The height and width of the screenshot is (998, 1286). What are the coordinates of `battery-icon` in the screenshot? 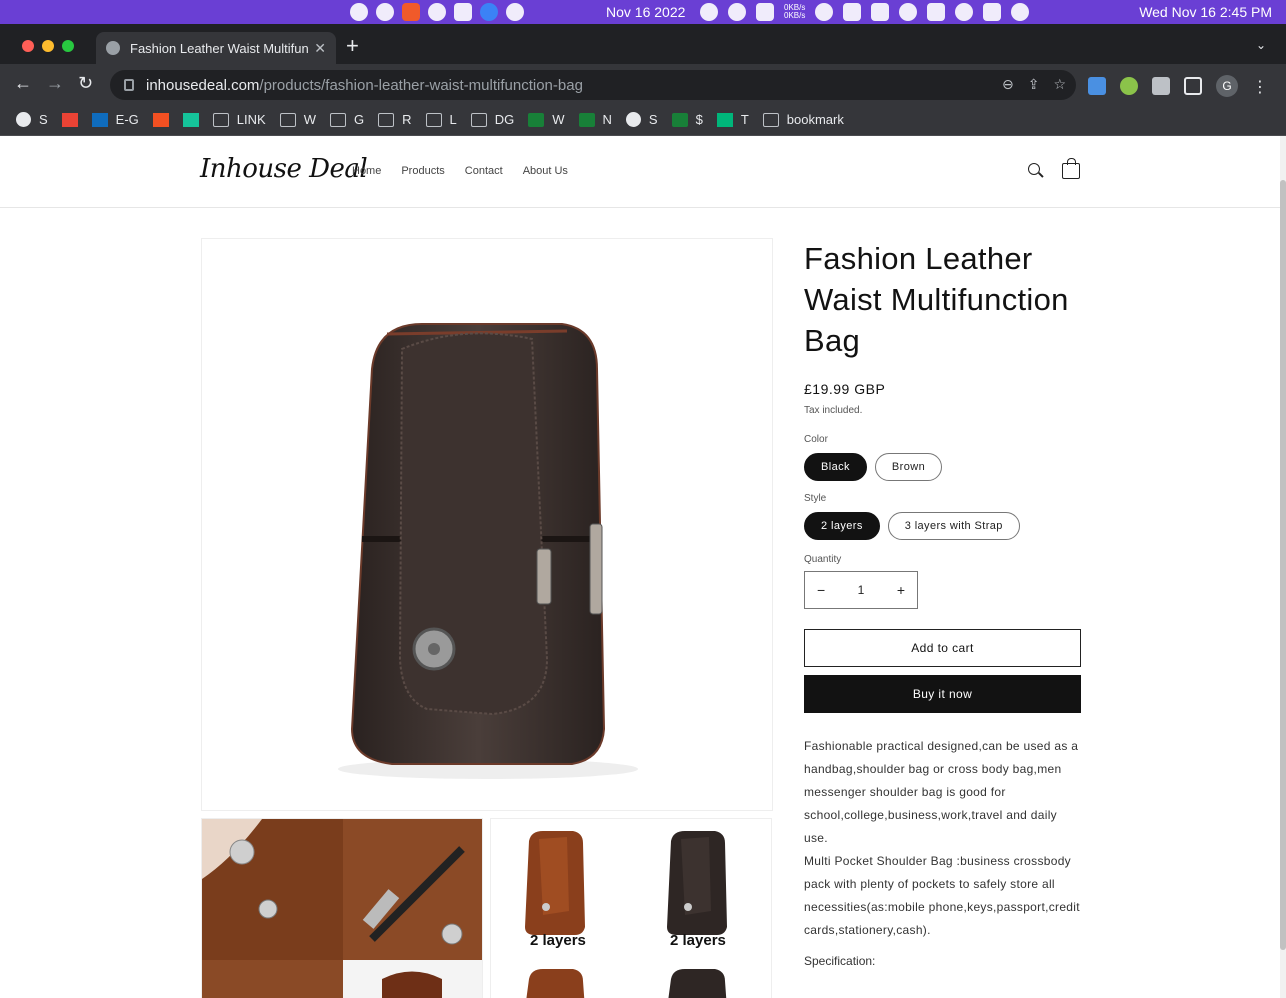 It's located at (880, 12).